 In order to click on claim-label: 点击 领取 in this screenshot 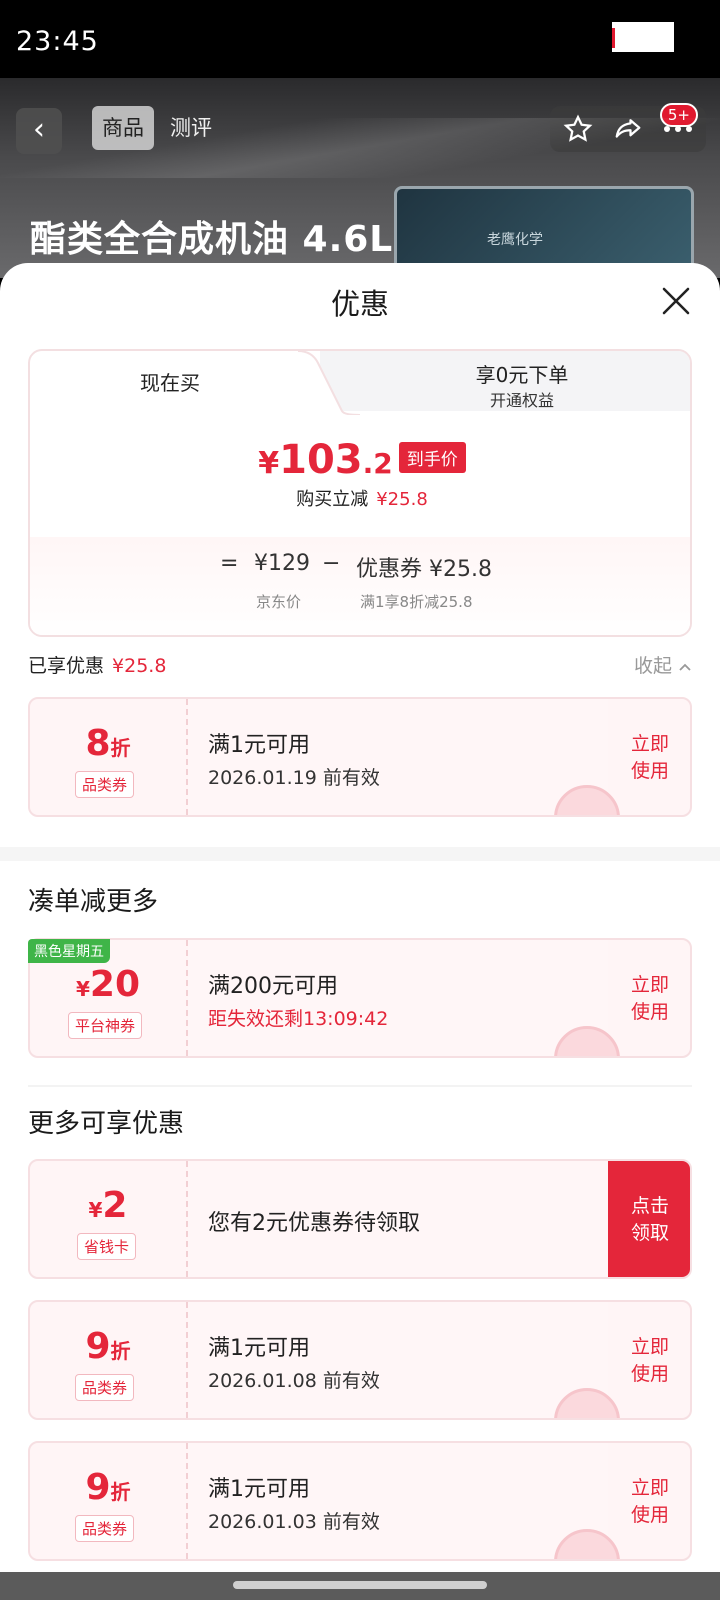, I will do `click(649, 1219)`.